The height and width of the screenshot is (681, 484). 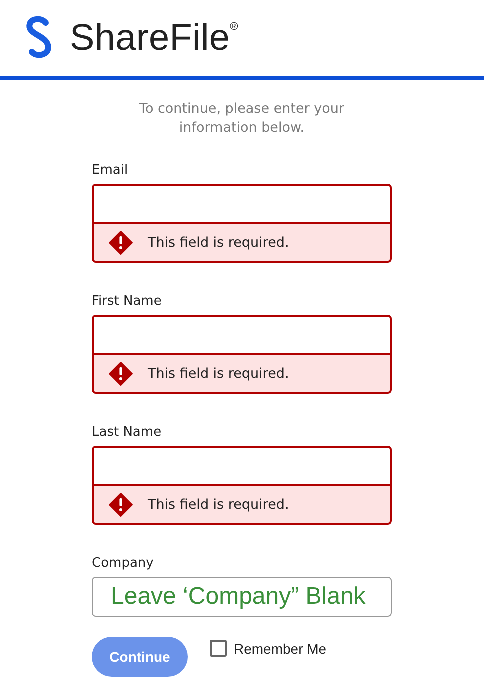 I want to click on brand-name: ShareFile$^{®}$, so click(x=154, y=38).